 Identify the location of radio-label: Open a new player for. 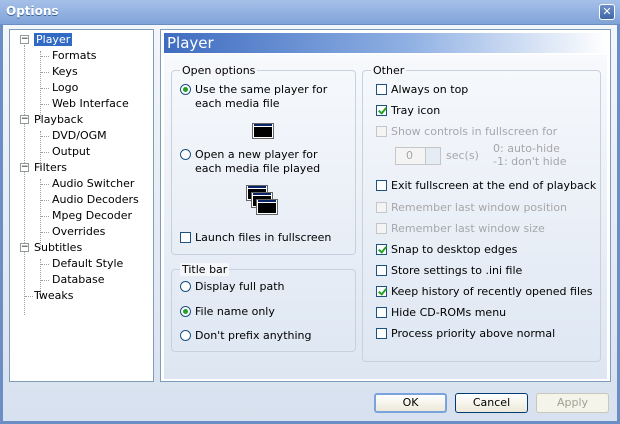
(256, 154).